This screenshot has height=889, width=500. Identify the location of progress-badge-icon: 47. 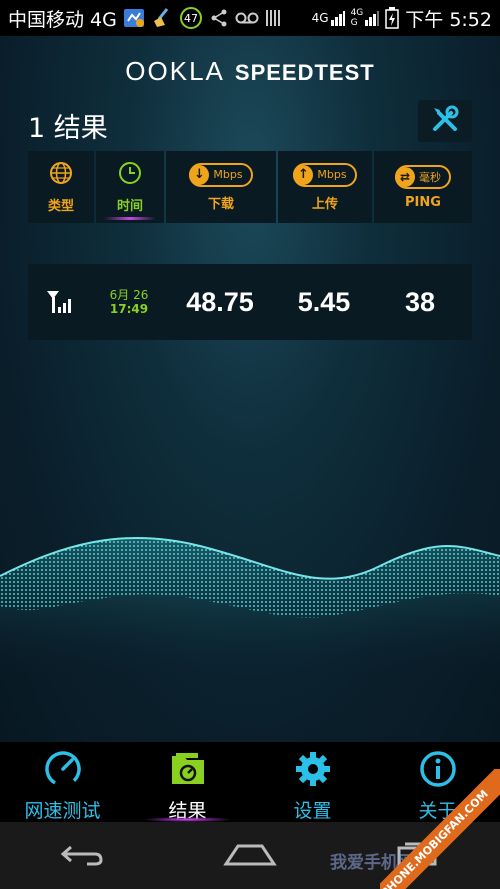
(191, 18).